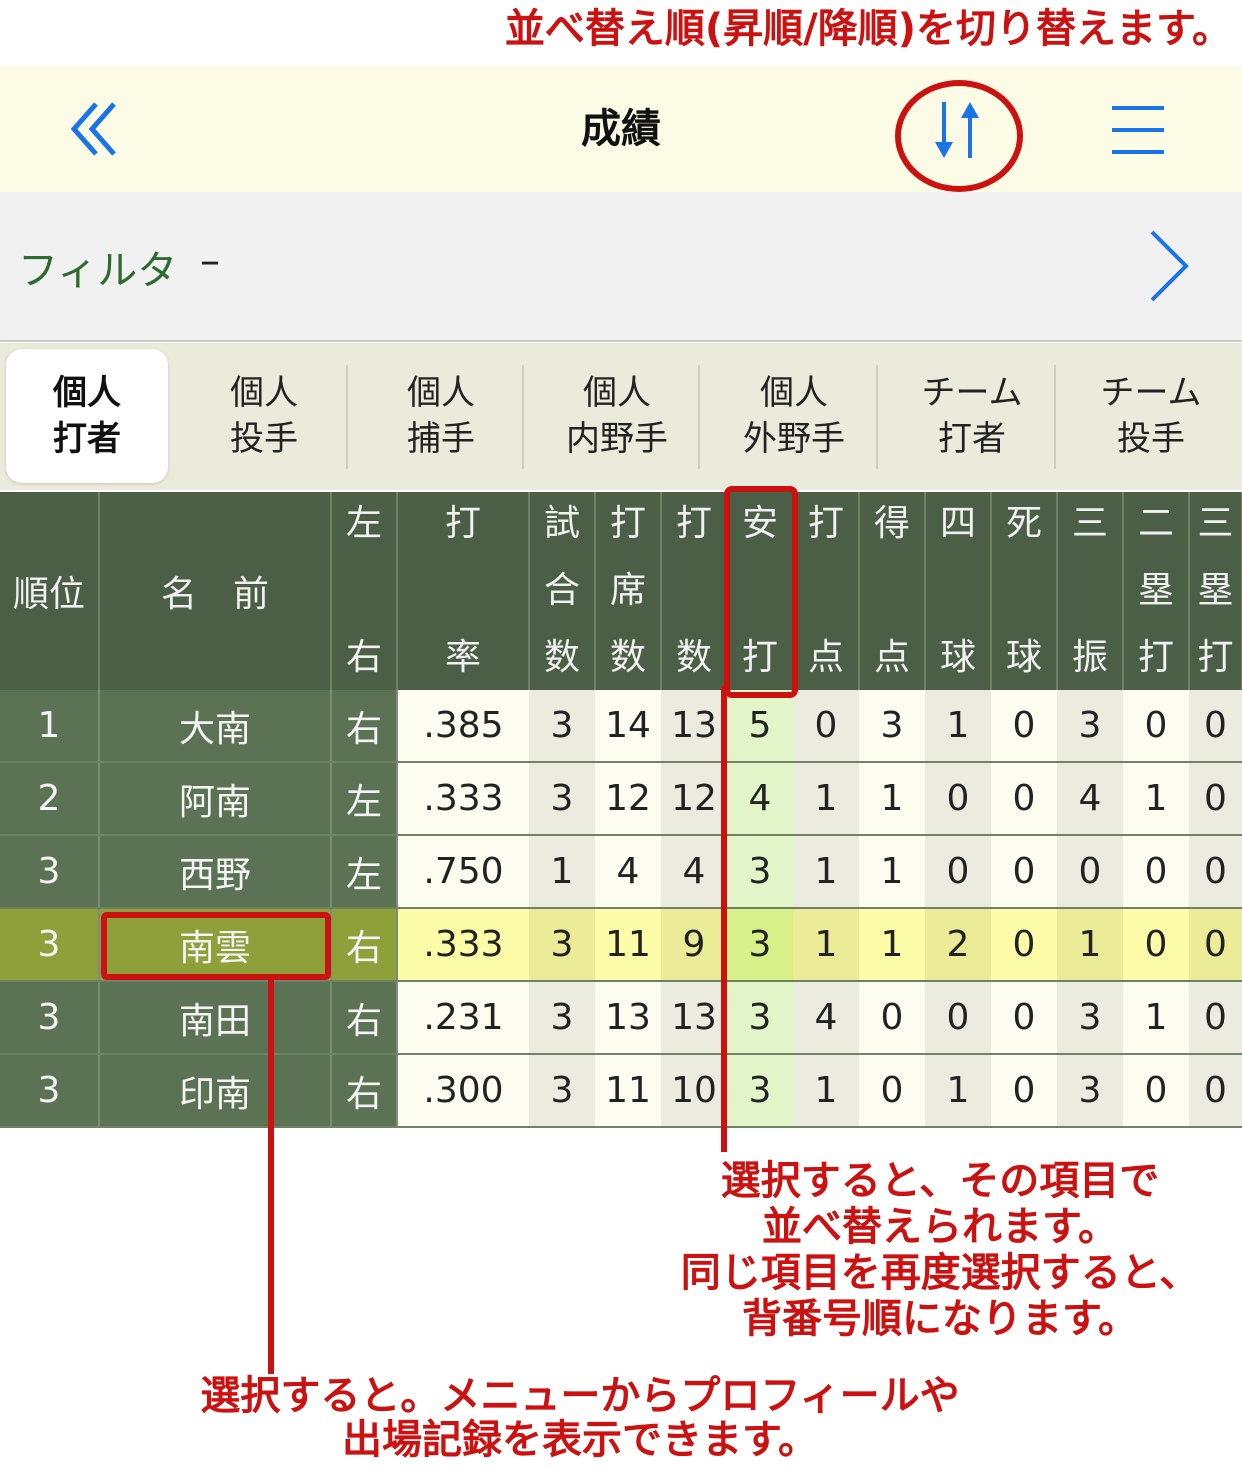  What do you see at coordinates (364, 591) in the screenshot?
I see `column-header: 左右` at bounding box center [364, 591].